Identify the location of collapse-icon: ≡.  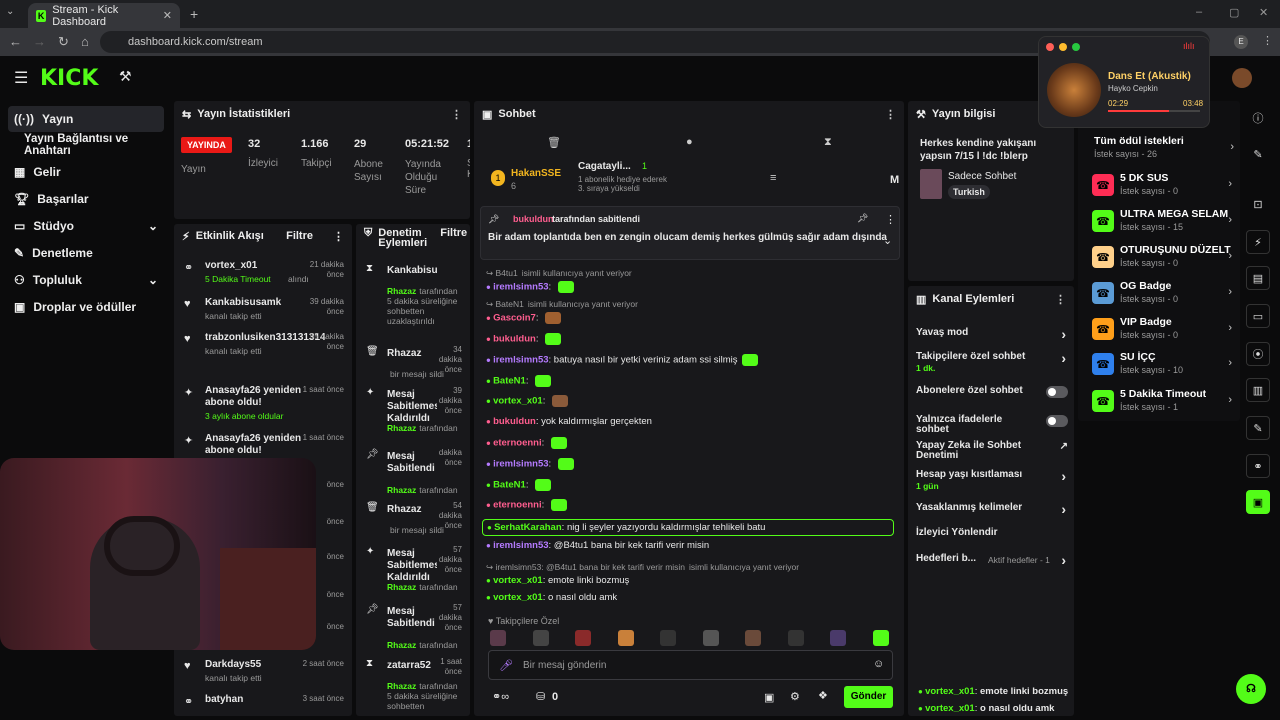
(773, 178).